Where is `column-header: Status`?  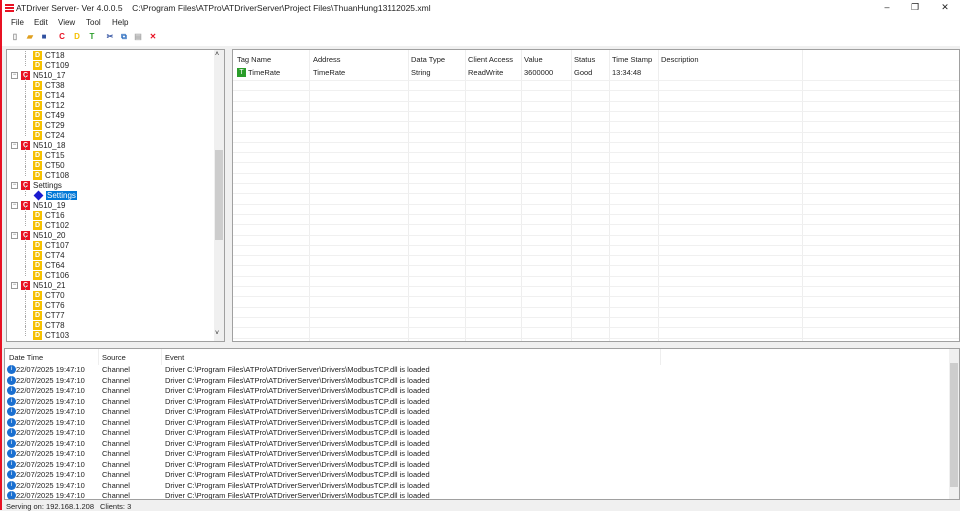
column-header: Status is located at coordinates (584, 59).